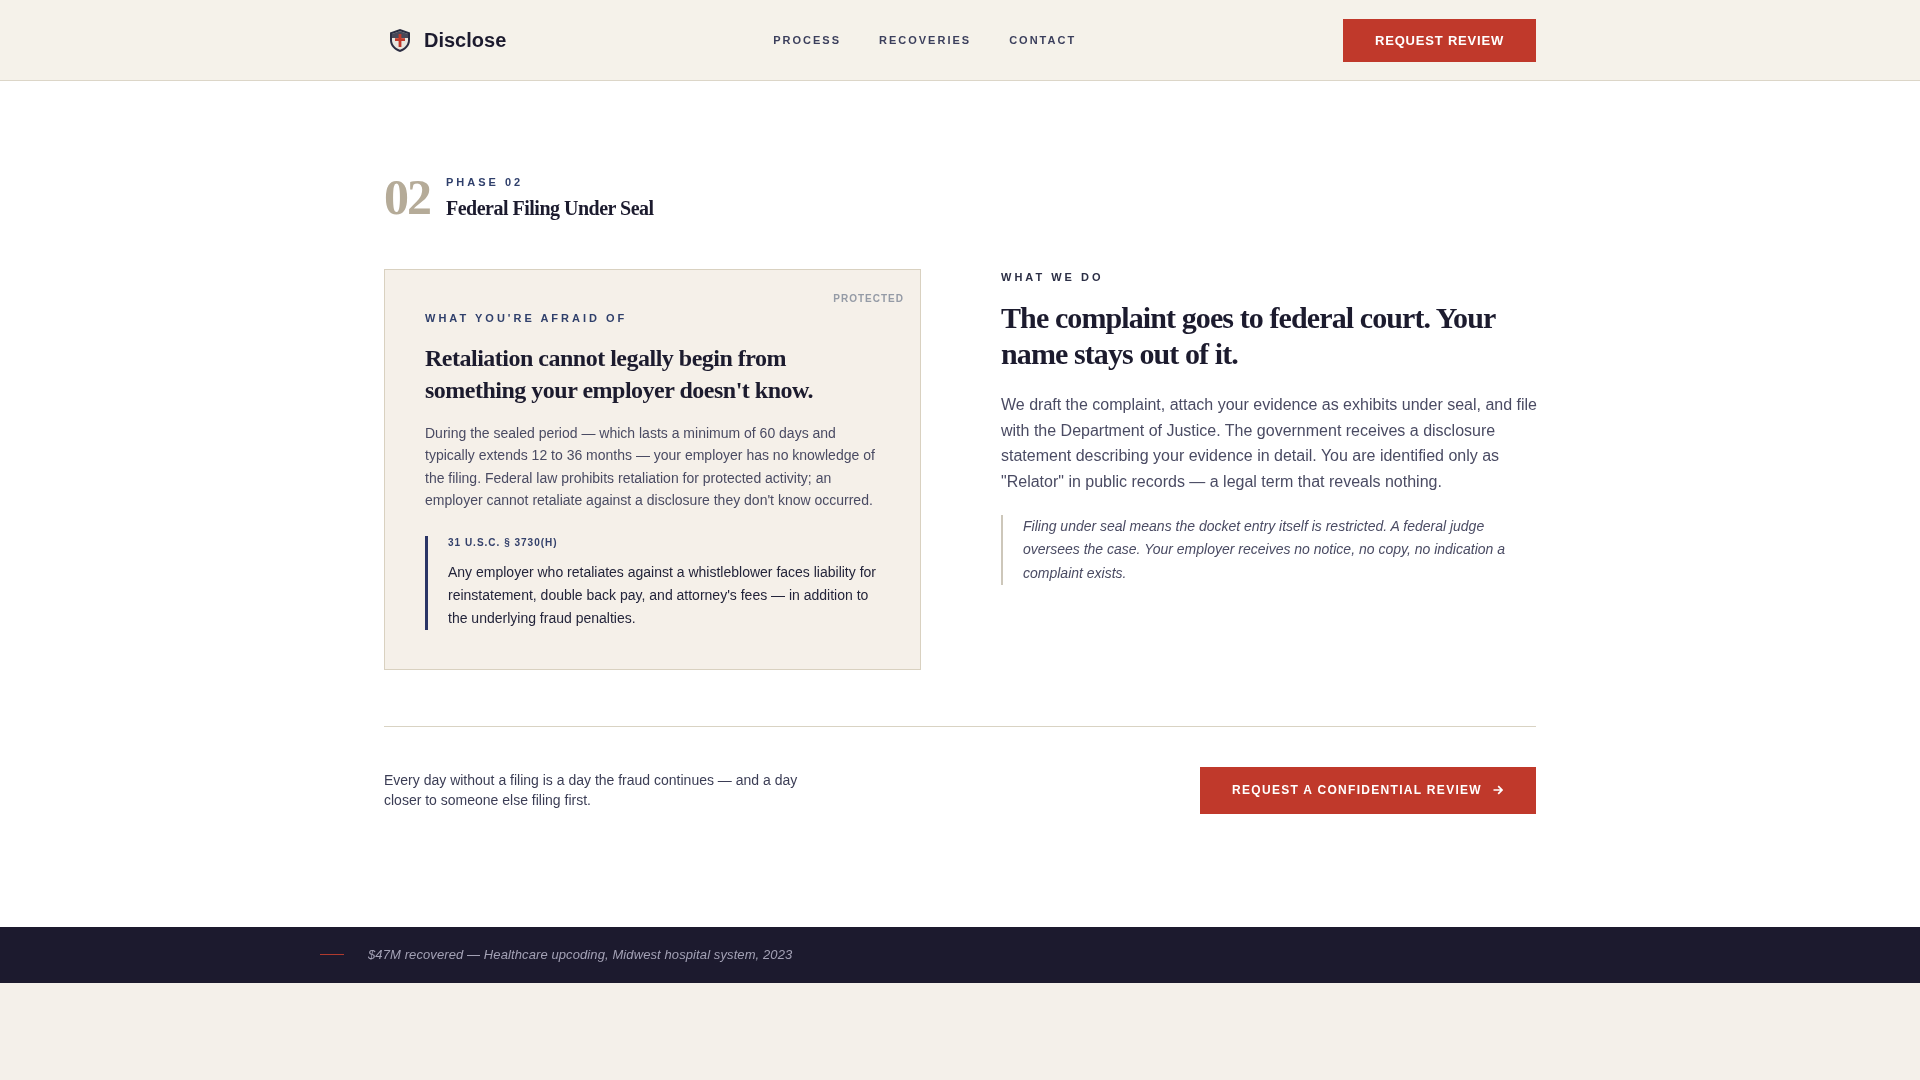 Image resolution: width=1920 pixels, height=1080 pixels. Describe the element at coordinates (503, 542) in the screenshot. I see `statute-citation: 31 U.S.C. § 3730(H)` at that location.